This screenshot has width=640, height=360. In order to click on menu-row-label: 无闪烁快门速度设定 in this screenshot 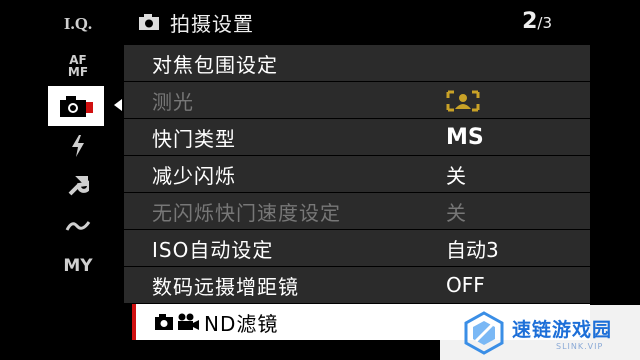, I will do `click(246, 212)`.